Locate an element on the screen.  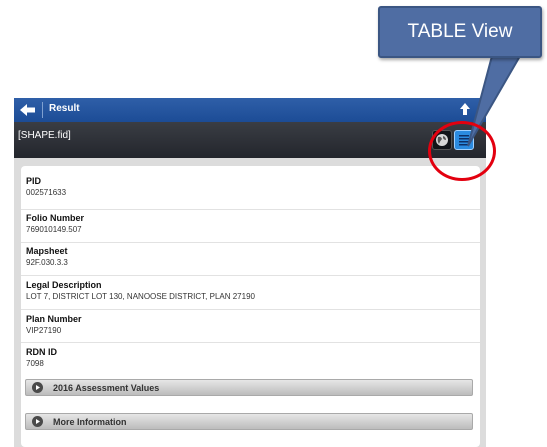
up-arrow-icon is located at coordinates (465, 109).